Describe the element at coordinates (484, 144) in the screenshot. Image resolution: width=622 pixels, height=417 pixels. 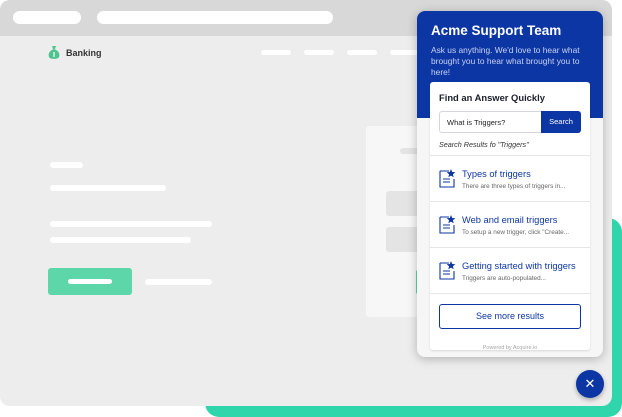
I see `results-caption: Search Results fo "Triggers"` at that location.